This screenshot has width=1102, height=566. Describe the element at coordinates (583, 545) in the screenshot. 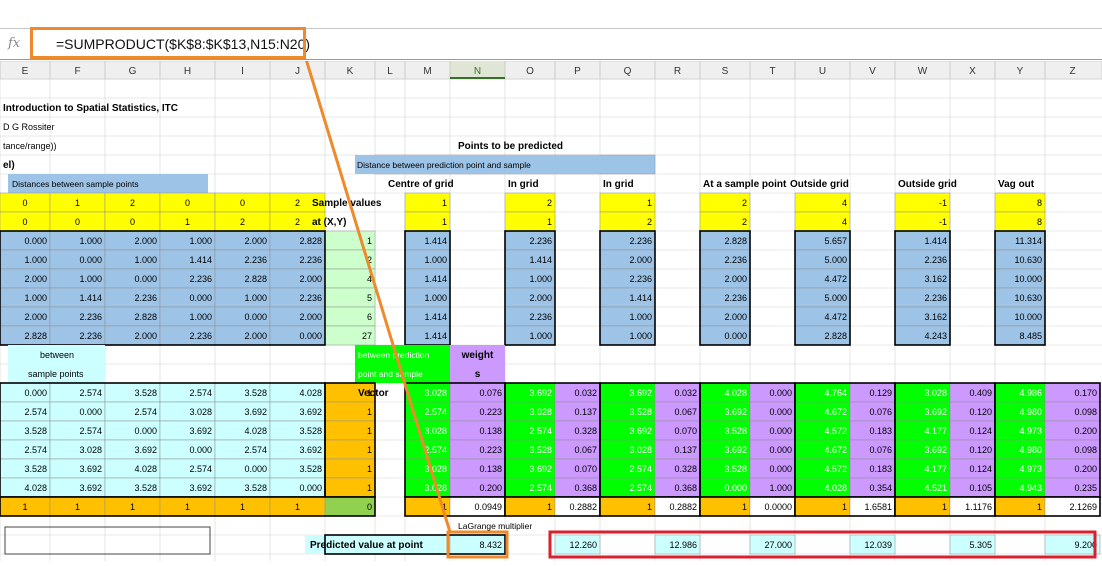

I see `predicted-value: 12.260` at that location.